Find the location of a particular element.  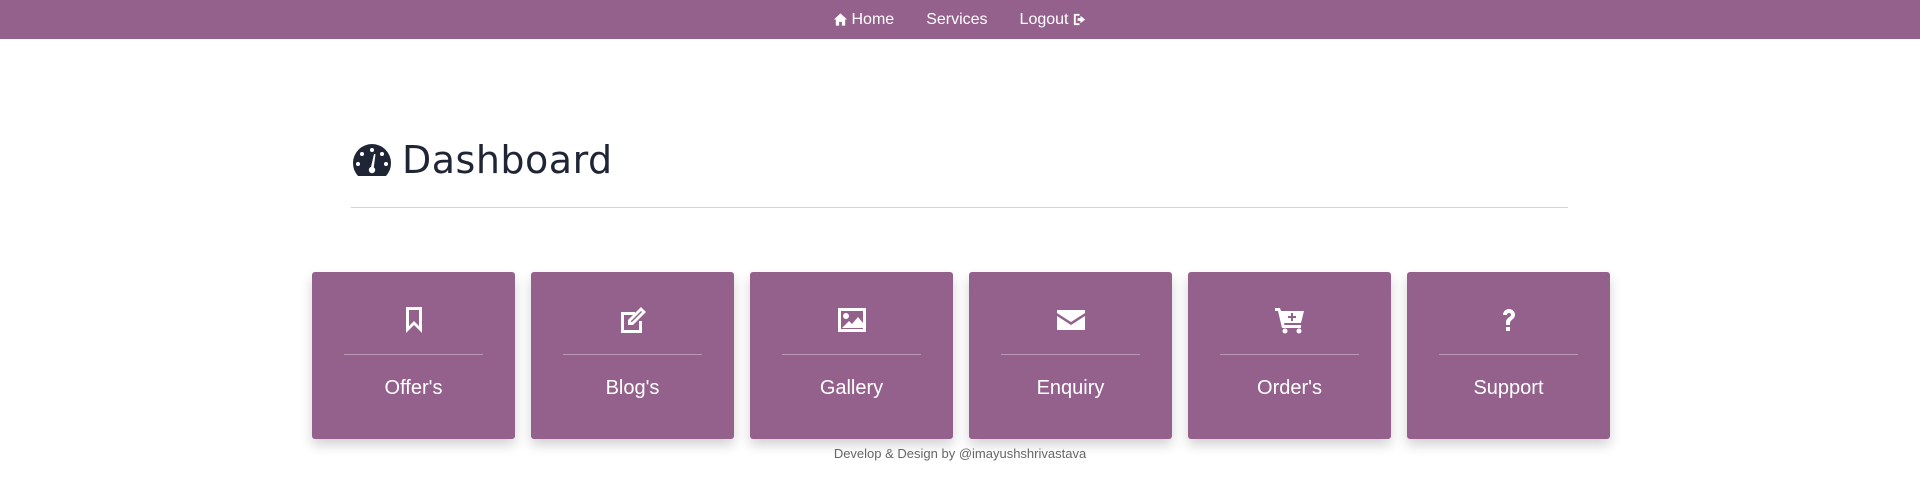

tile-label: Offer's is located at coordinates (413, 388).